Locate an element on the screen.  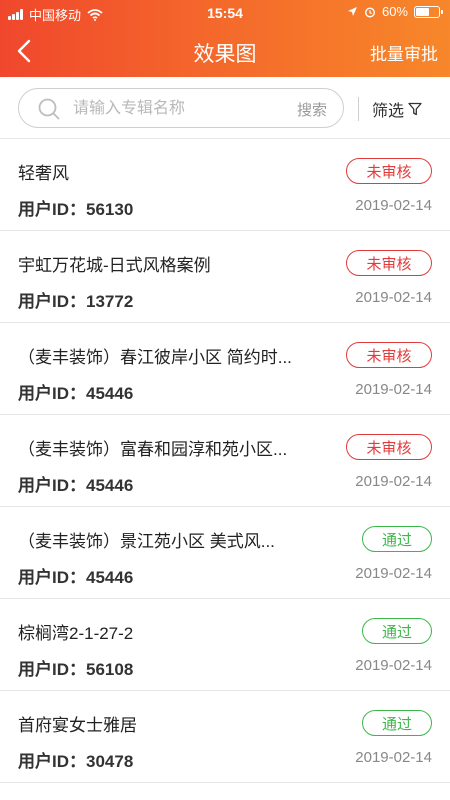
battery-percent: 60% is located at coordinates (394, 11).